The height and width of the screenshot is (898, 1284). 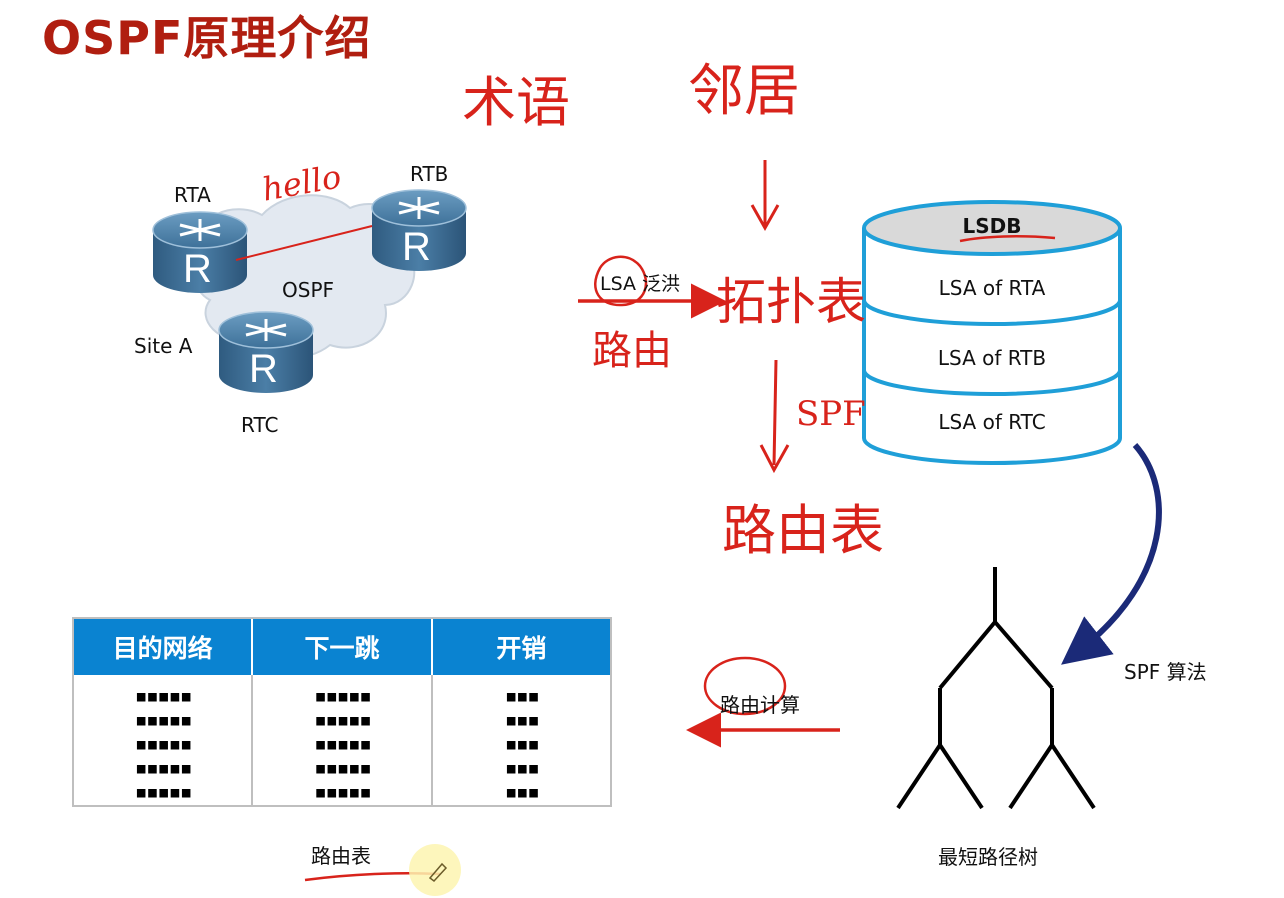 What do you see at coordinates (992, 358) in the screenshot?
I see `lsdb-row-rtb: LSA of RTB` at bounding box center [992, 358].